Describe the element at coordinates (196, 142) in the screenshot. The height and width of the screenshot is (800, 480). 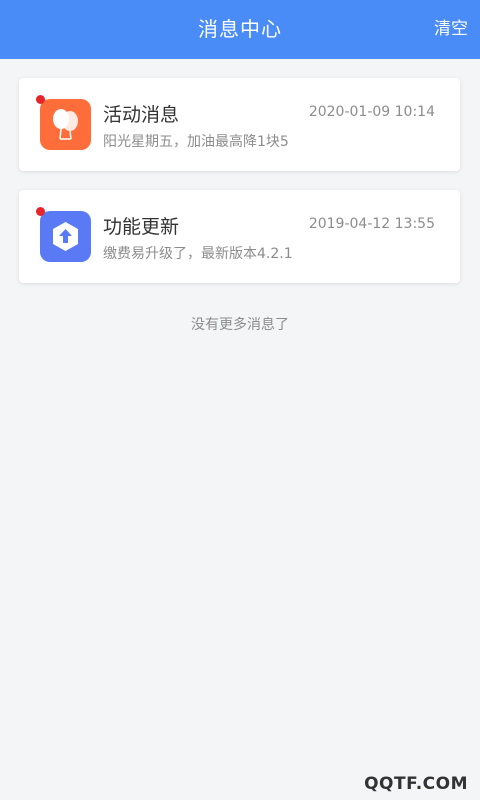
I see `message-subtitle: 阳光星期五，加油最高降1块5` at that location.